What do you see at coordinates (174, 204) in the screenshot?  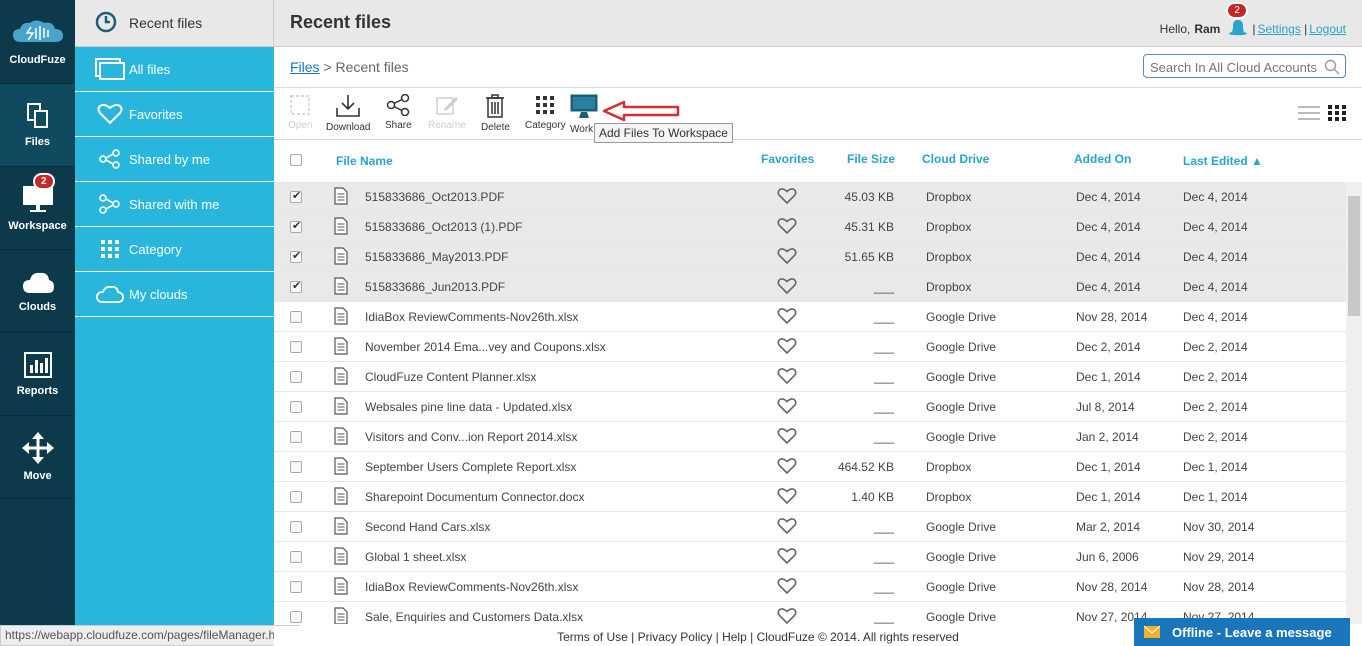 I see `sidebar-item-shared-with-me: Shared with me` at bounding box center [174, 204].